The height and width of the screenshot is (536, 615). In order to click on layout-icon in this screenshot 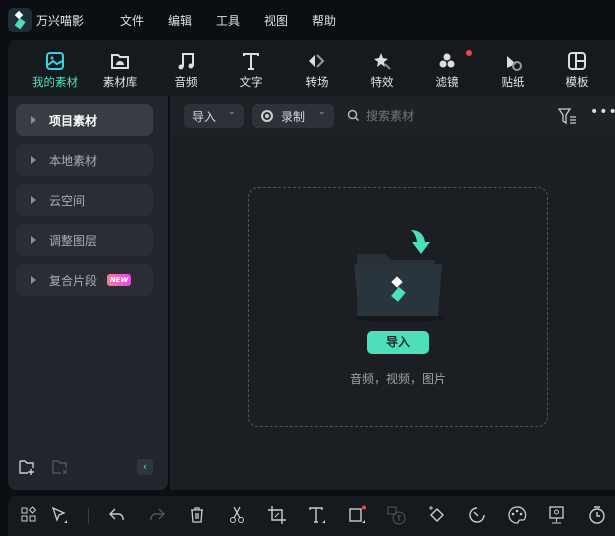, I will do `click(29, 514)`.